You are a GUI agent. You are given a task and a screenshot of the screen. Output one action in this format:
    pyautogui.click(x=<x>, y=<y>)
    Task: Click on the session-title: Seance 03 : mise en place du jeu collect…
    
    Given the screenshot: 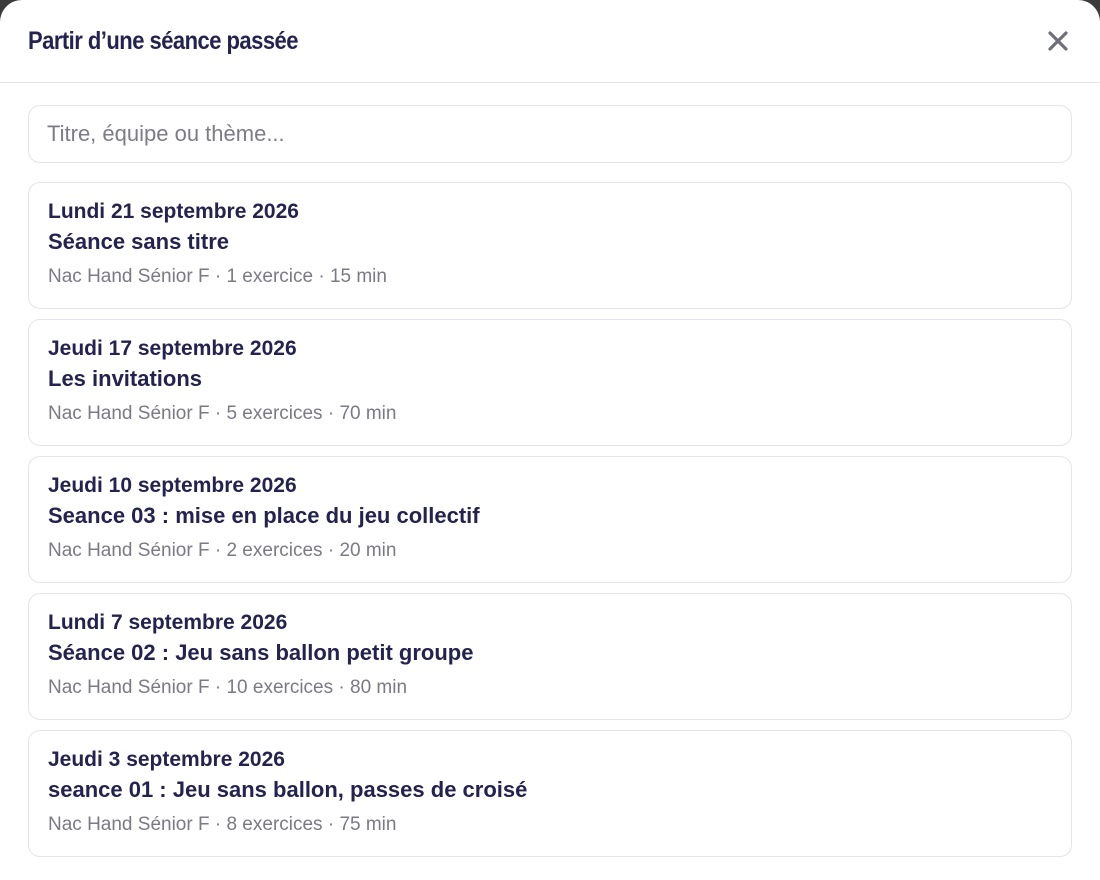 What is the action you would take?
    pyautogui.click(x=264, y=515)
    